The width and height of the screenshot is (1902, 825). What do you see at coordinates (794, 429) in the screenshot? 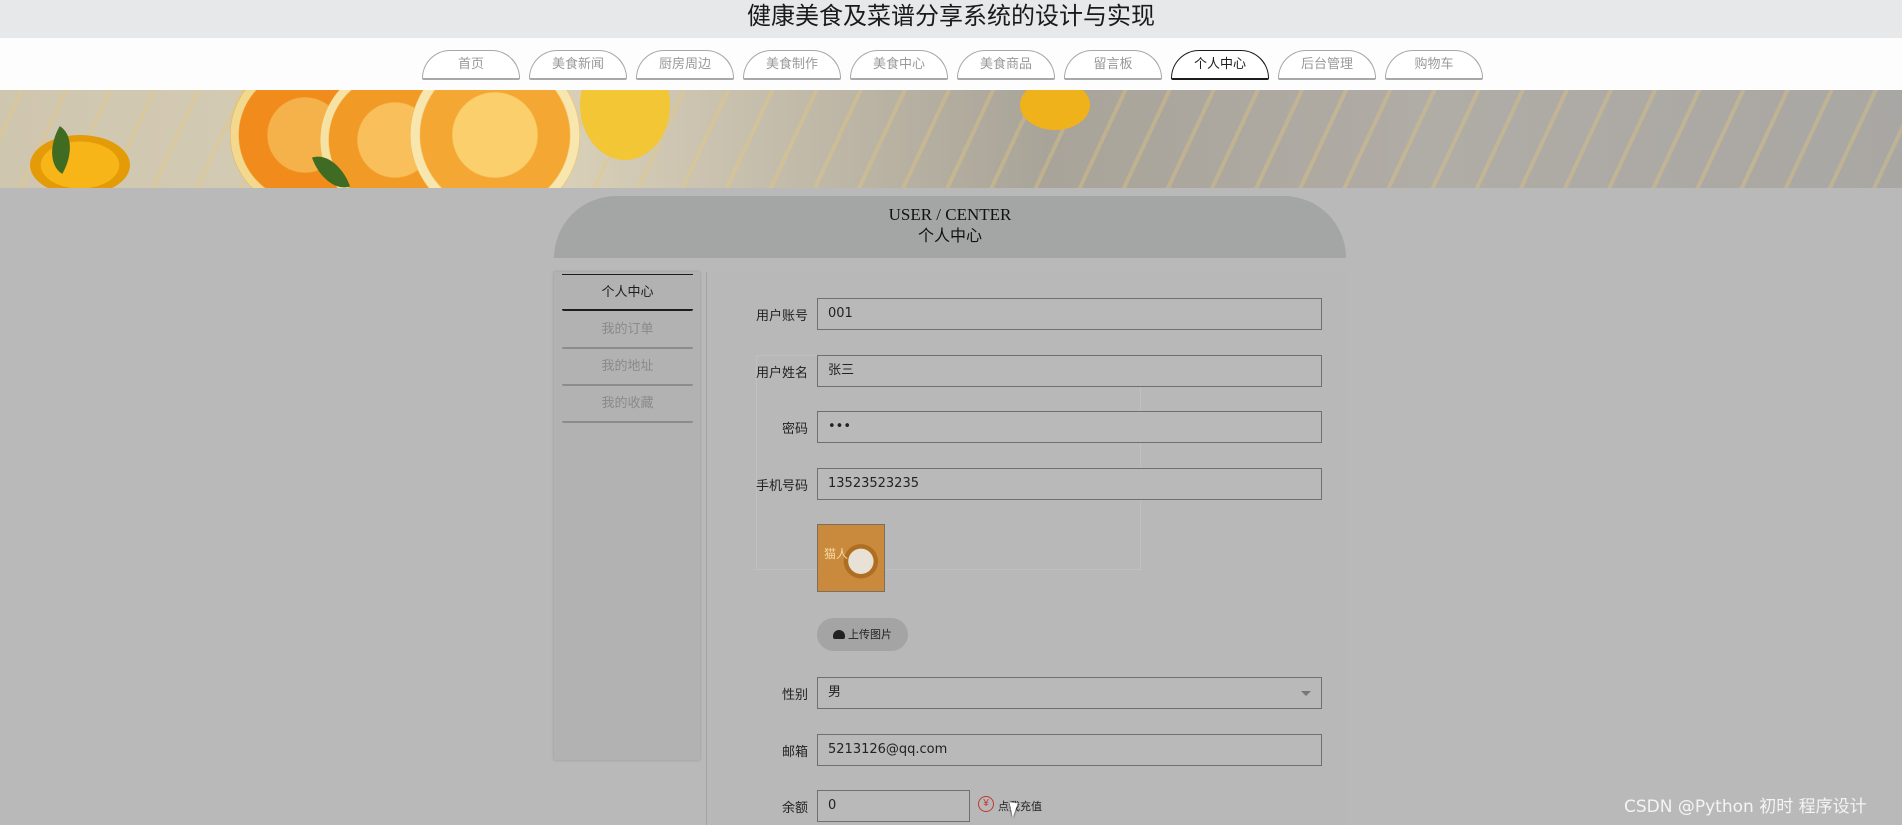
I see `password-label: 密码` at bounding box center [794, 429].